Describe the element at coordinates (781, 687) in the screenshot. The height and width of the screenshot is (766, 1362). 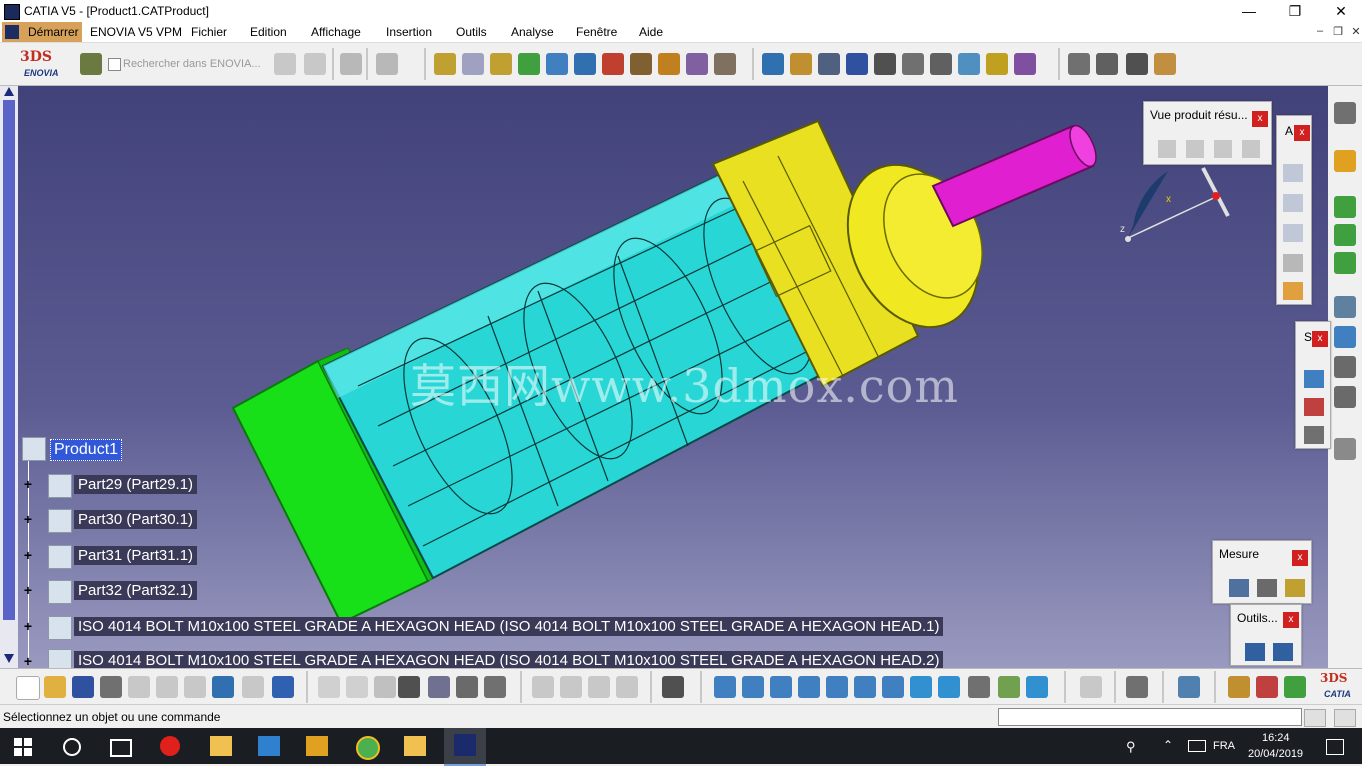
I see `pan-icon` at that location.